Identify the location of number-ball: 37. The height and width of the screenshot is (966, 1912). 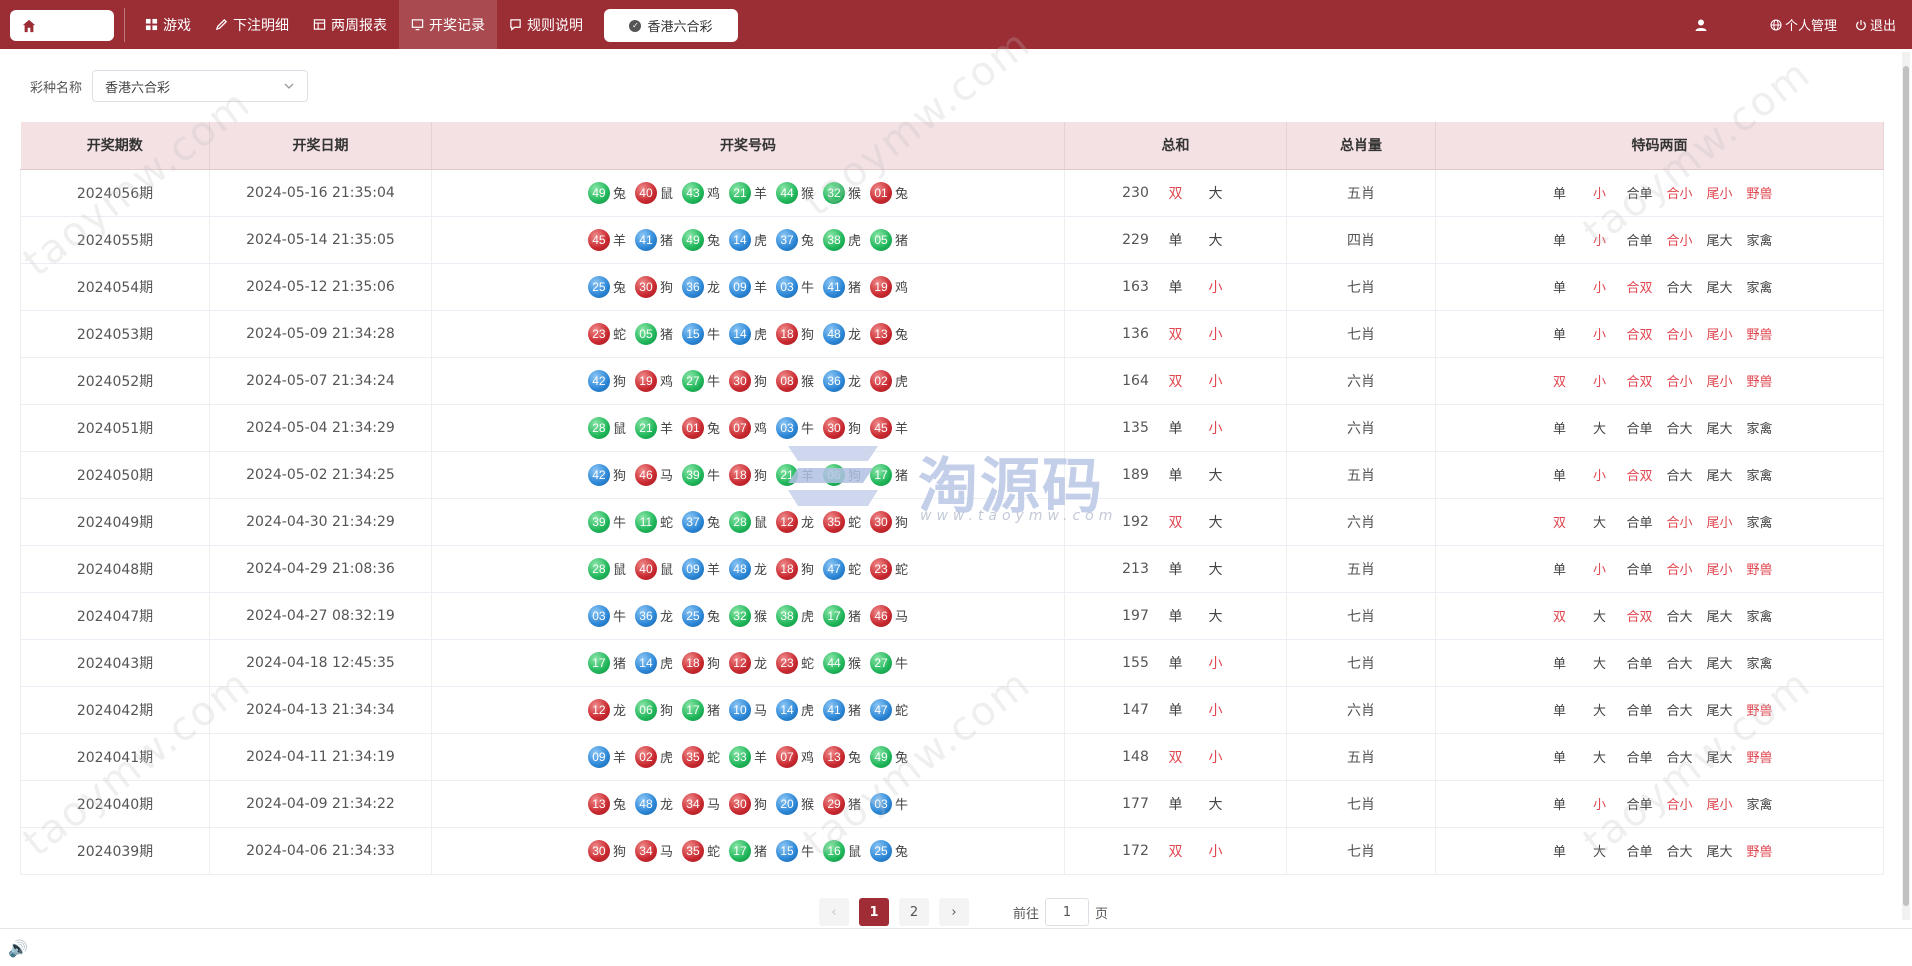
(692, 521).